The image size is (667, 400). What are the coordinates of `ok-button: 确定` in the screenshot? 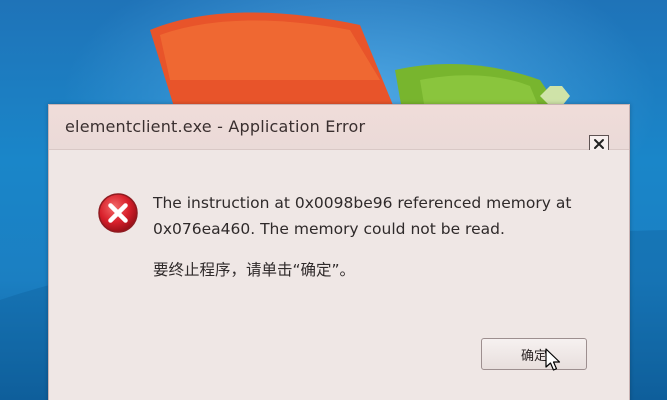 It's located at (534, 354).